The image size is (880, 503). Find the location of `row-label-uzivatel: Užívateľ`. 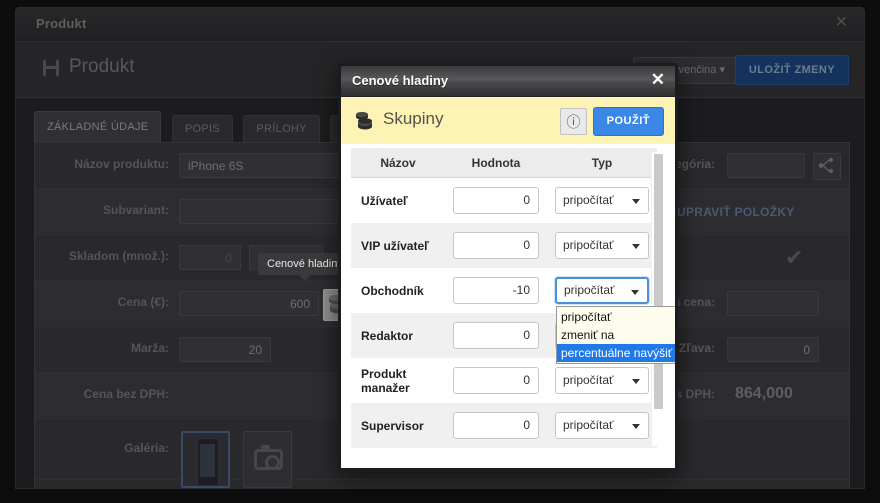

row-label-uzivatel: Užívateľ is located at coordinates (384, 200).